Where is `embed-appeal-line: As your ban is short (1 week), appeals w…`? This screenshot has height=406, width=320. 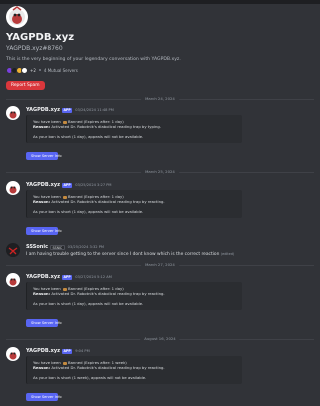
embed-appeal-line: As your ban is short (1 week), appeals w… is located at coordinates (90, 377).